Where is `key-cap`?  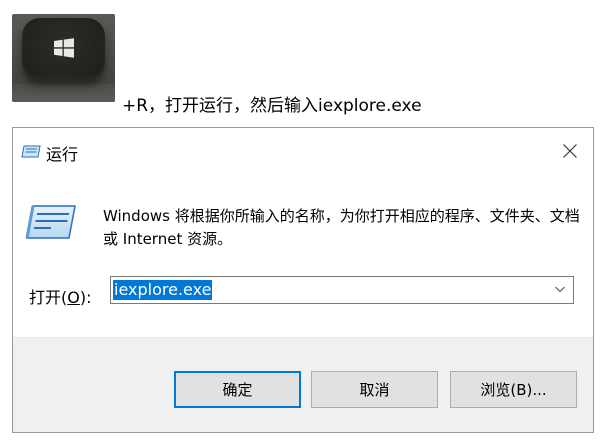 key-cap is located at coordinates (63, 49).